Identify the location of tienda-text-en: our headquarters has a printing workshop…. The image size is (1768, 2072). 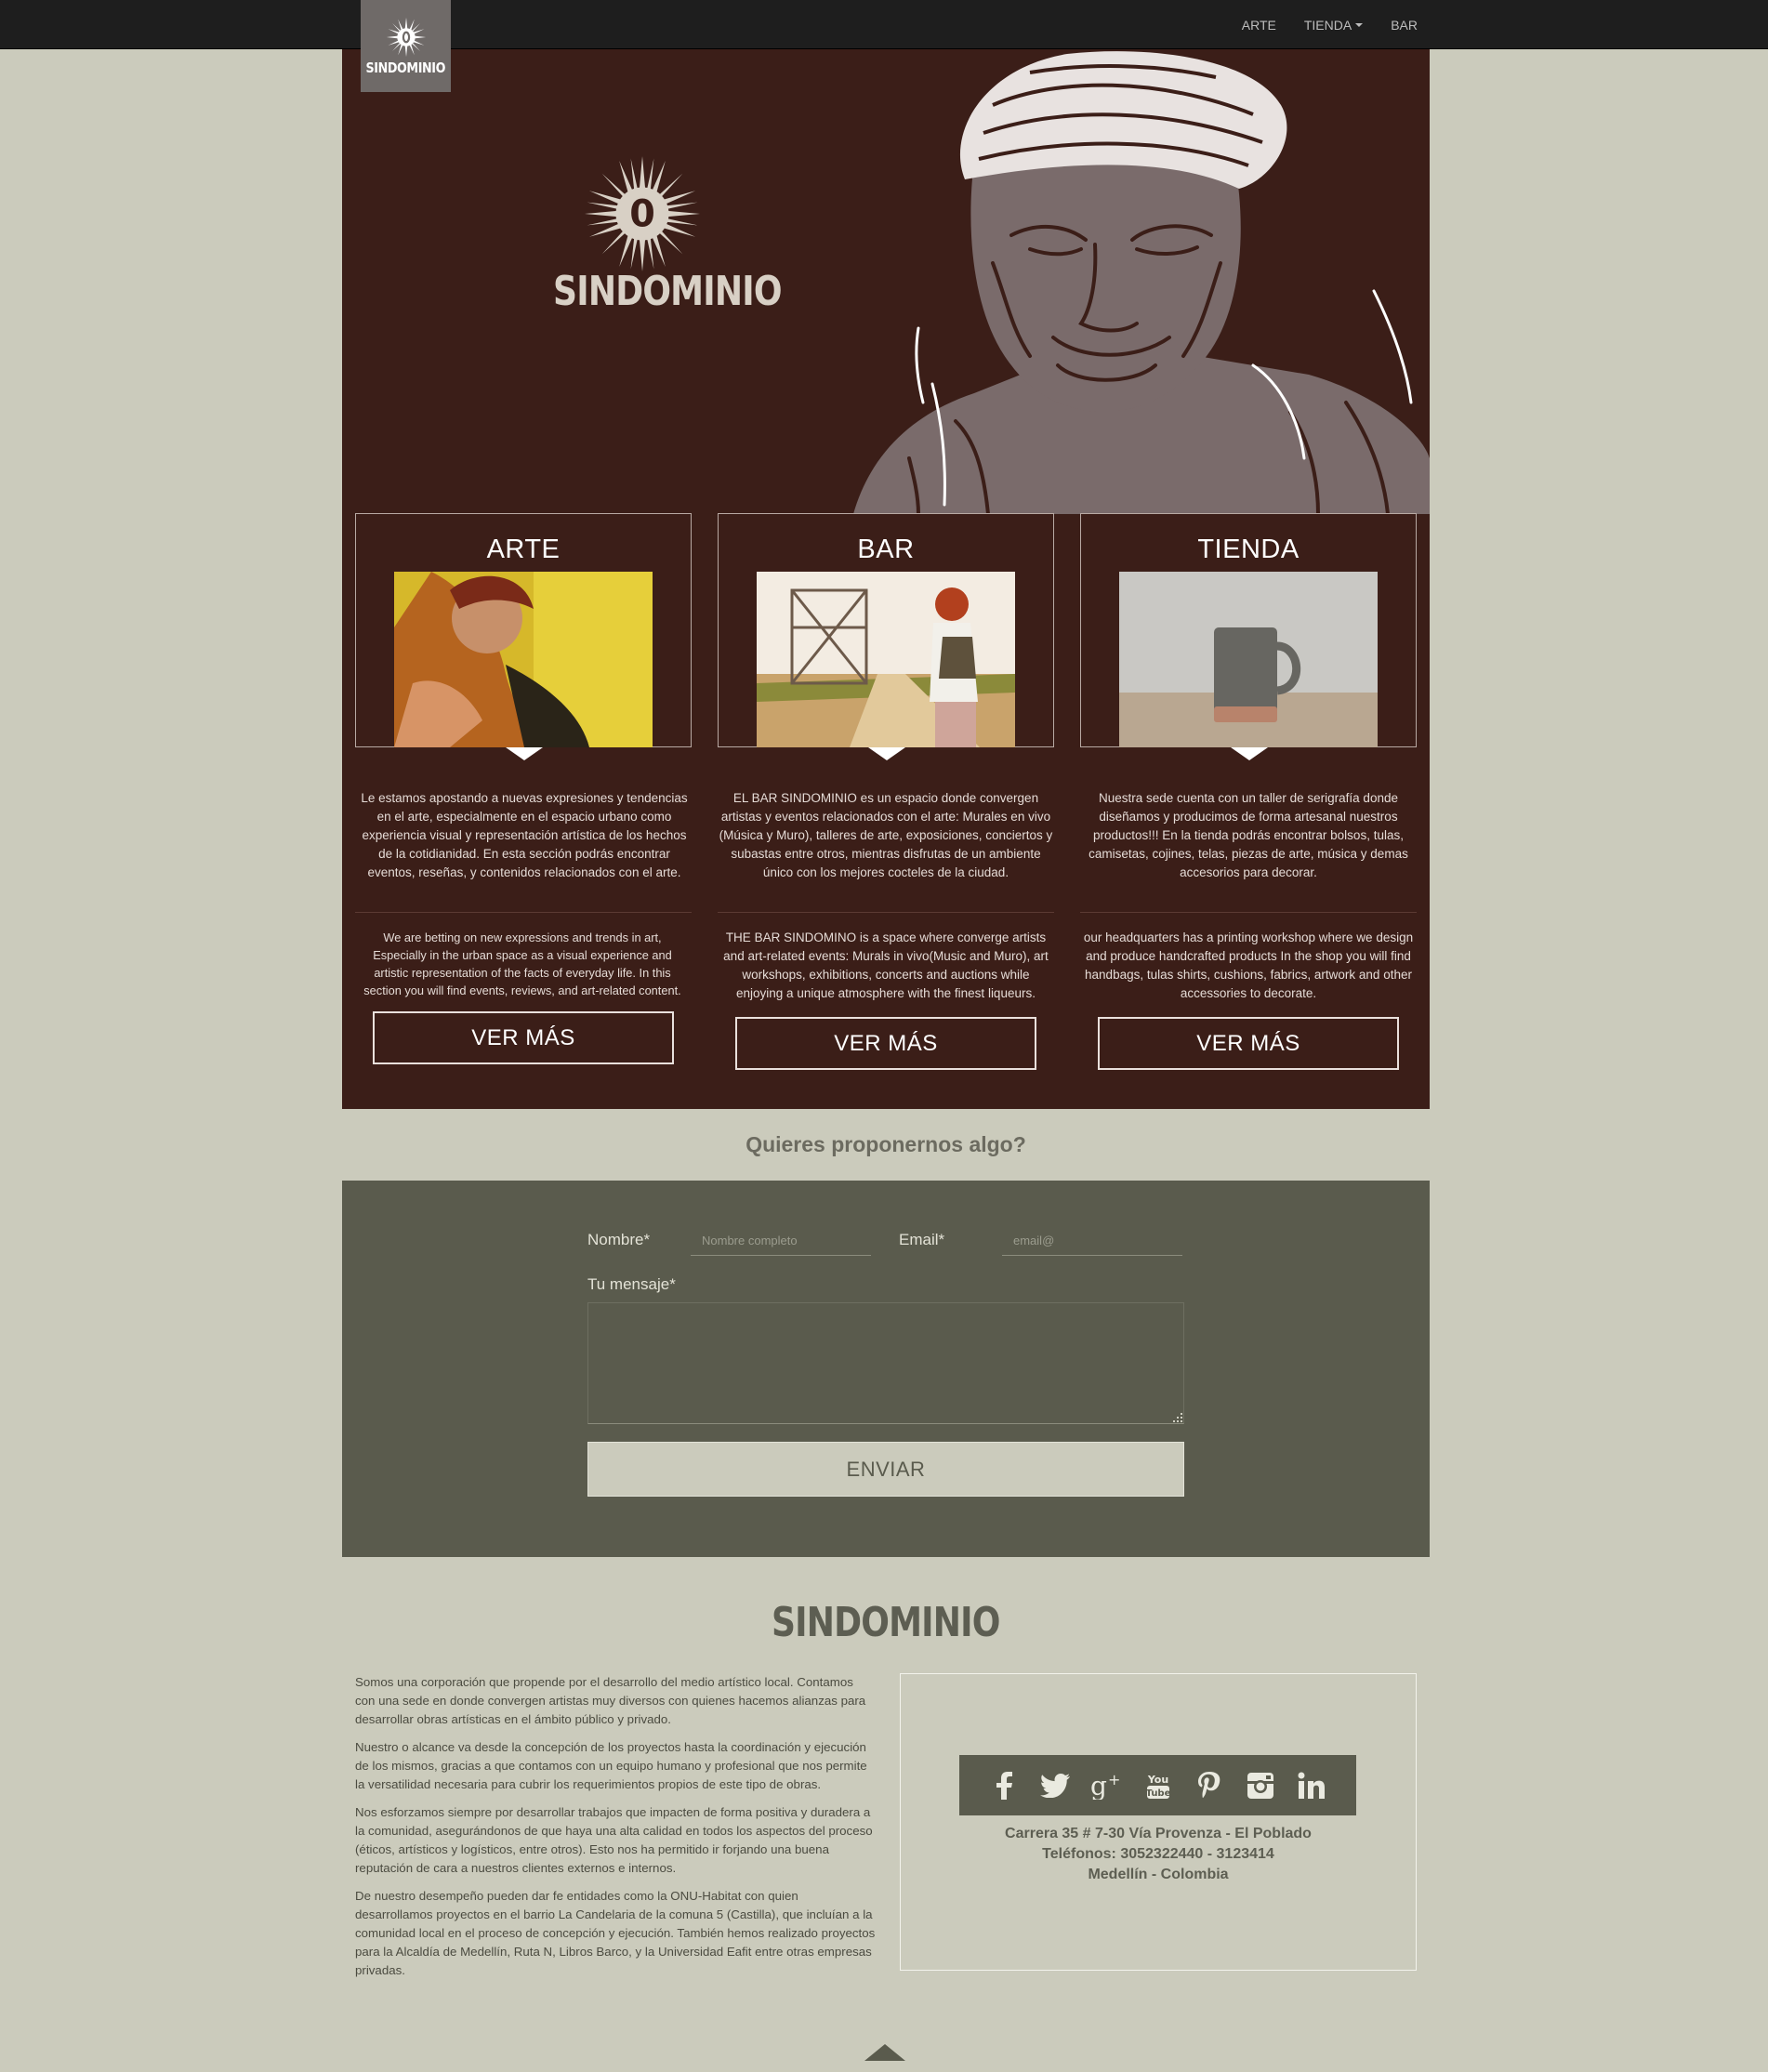
(1248, 965).